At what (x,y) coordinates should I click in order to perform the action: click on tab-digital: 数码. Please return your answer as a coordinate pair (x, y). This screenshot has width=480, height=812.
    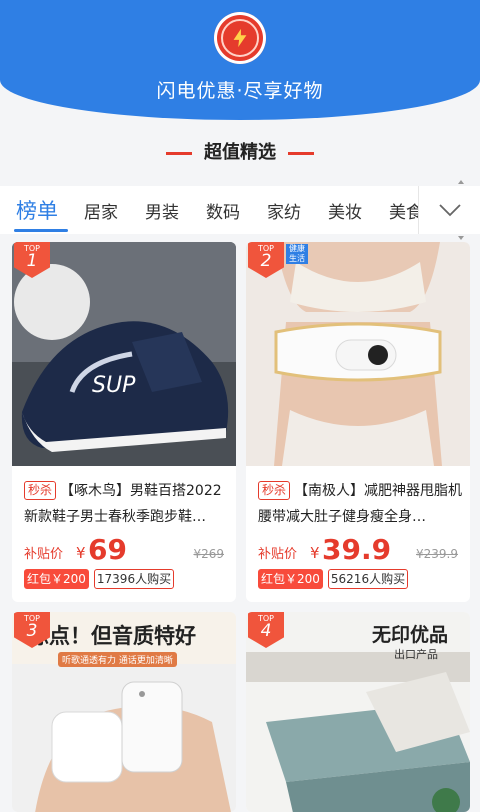
    Looking at the image, I should click on (223, 210).